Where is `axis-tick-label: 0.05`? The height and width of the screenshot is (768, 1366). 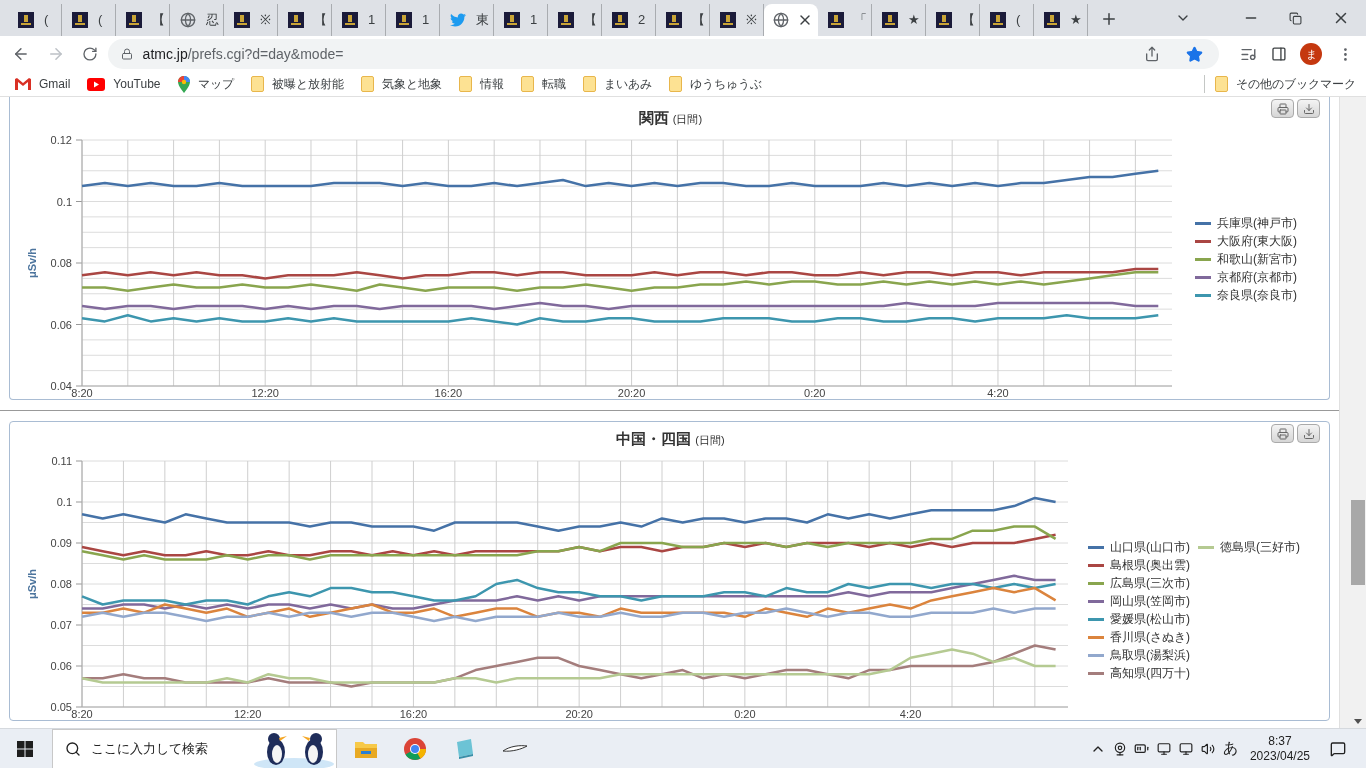
axis-tick-label: 0.05 is located at coordinates (61, 707).